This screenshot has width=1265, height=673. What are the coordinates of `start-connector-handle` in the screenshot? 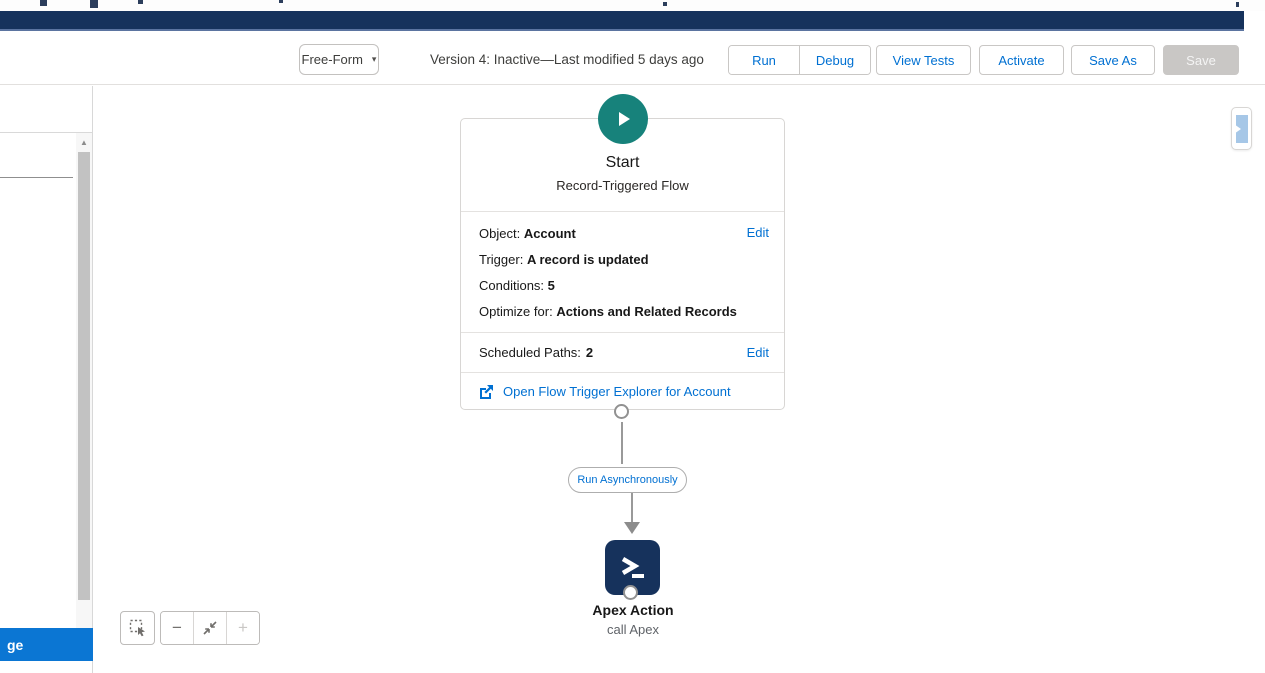 It's located at (621, 411).